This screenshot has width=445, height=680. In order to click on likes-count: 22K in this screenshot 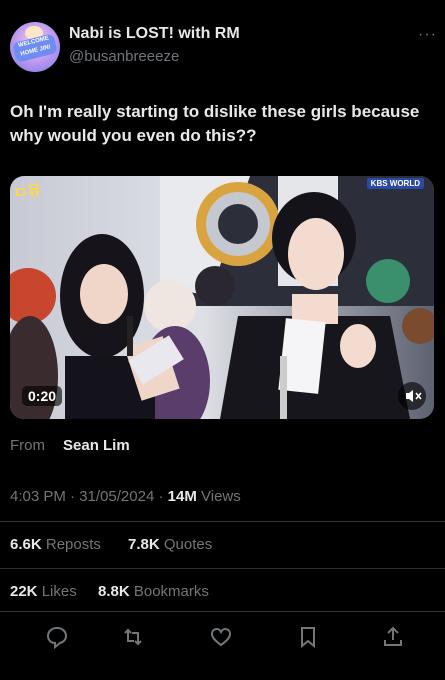, I will do `click(24, 591)`.